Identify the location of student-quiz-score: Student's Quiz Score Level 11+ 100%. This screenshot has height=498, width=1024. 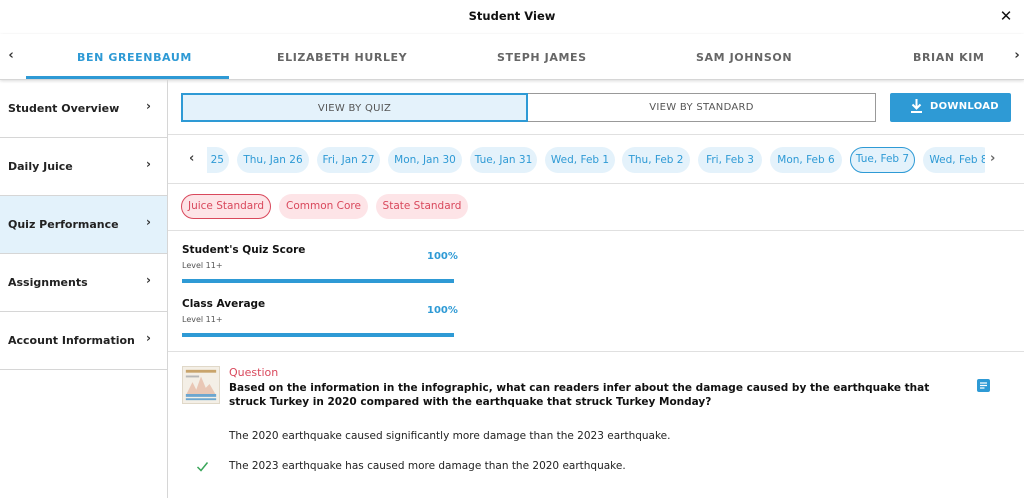
(320, 266).